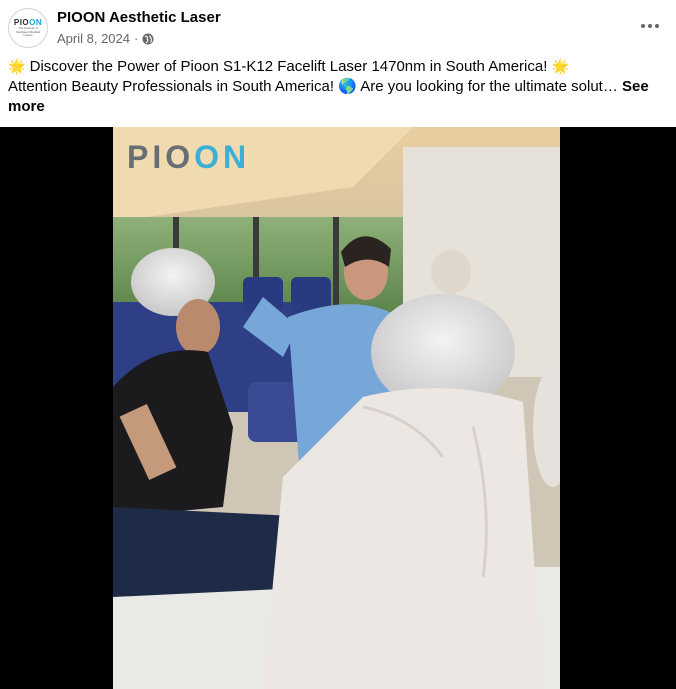  I want to click on see-more-link: See, so click(635, 86).